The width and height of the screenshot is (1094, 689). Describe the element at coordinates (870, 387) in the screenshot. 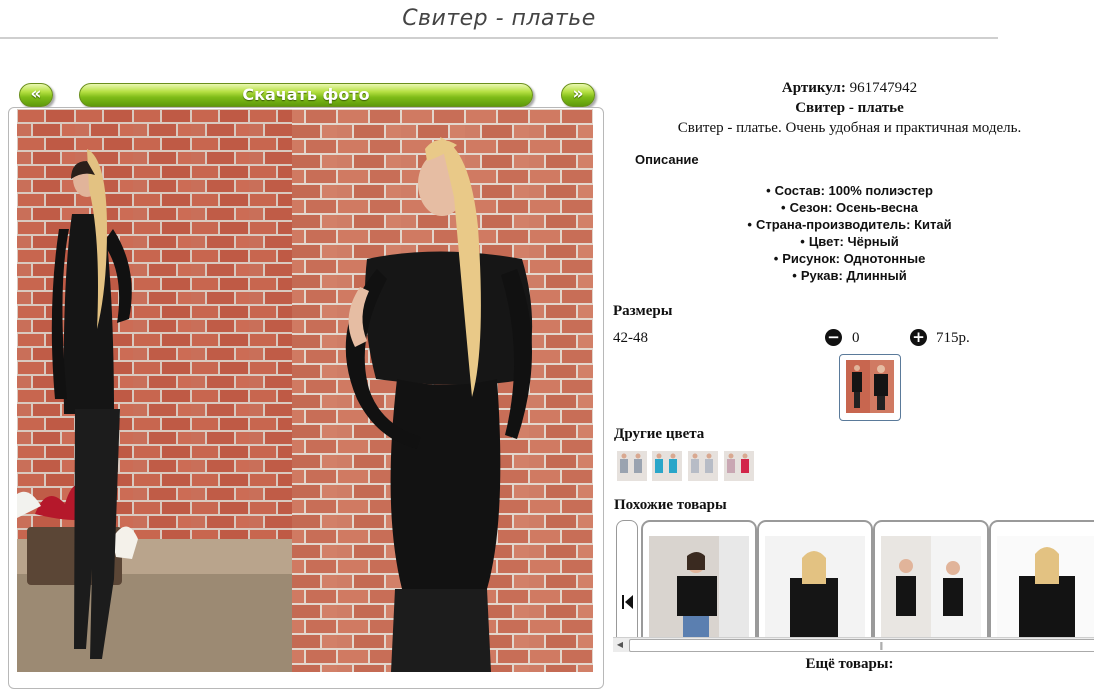

I see `size-thumbnail` at that location.